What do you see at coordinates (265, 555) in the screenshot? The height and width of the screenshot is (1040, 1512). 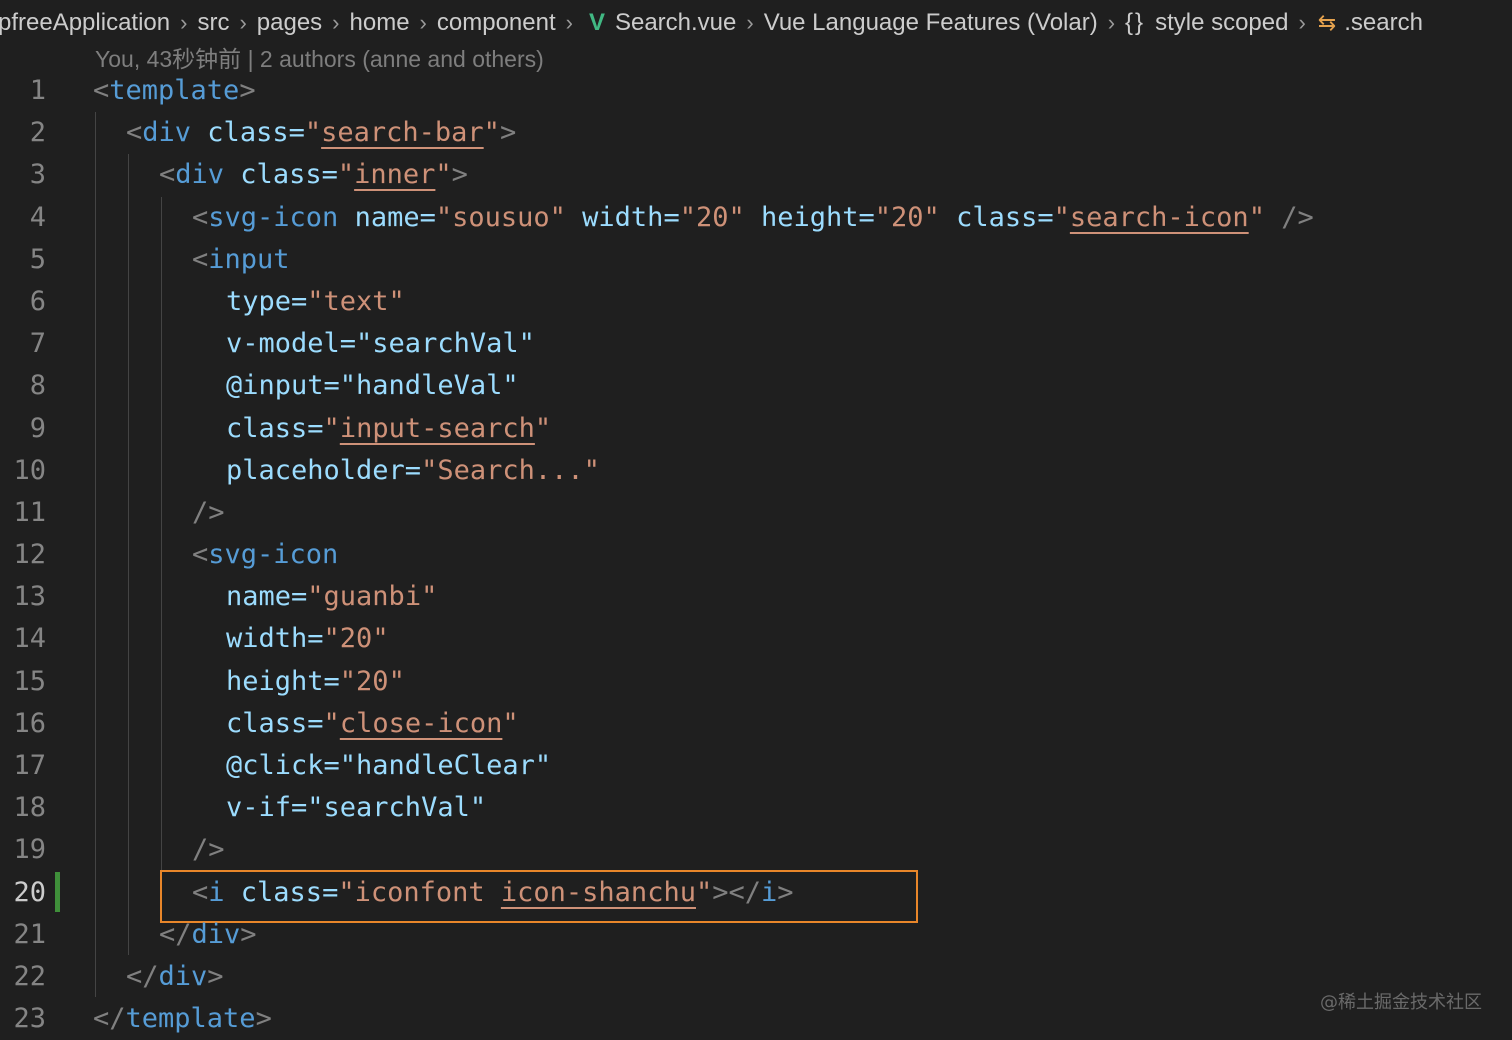 I see `code-text: <svg-icon` at bounding box center [265, 555].